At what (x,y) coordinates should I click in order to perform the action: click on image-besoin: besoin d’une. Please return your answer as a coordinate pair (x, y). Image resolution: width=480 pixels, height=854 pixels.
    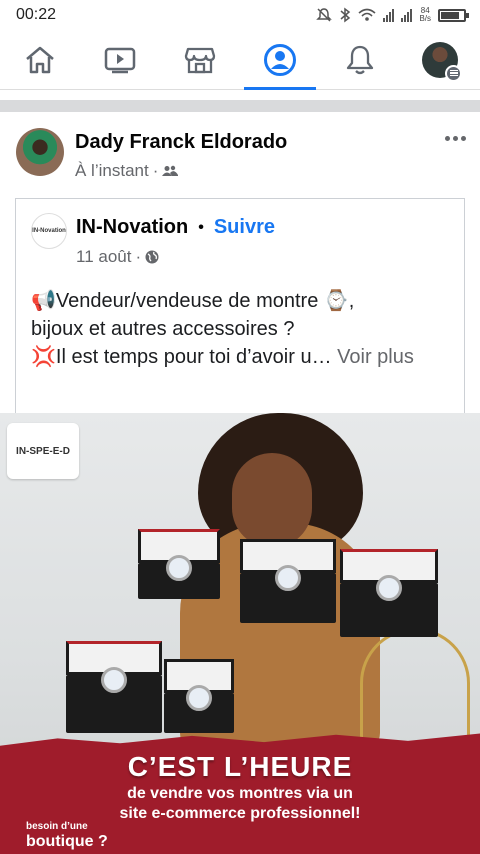
    Looking at the image, I should click on (57, 826).